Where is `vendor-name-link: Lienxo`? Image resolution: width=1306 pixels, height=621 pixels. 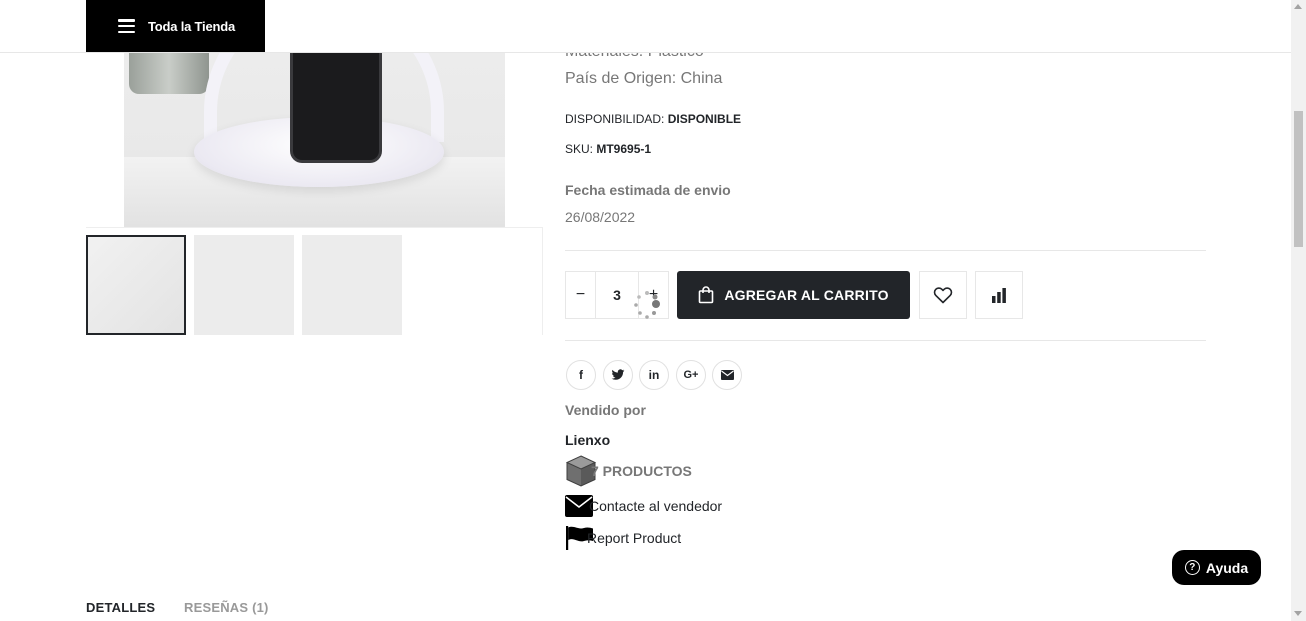 vendor-name-link: Lienxo is located at coordinates (587, 440).